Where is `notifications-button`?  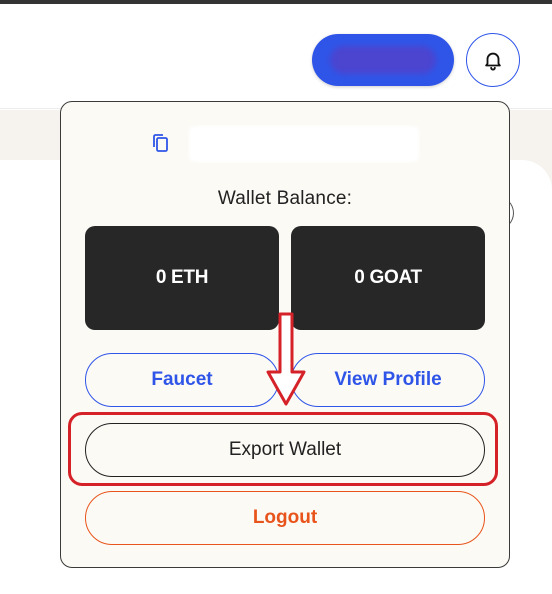 notifications-button is located at coordinates (493, 60).